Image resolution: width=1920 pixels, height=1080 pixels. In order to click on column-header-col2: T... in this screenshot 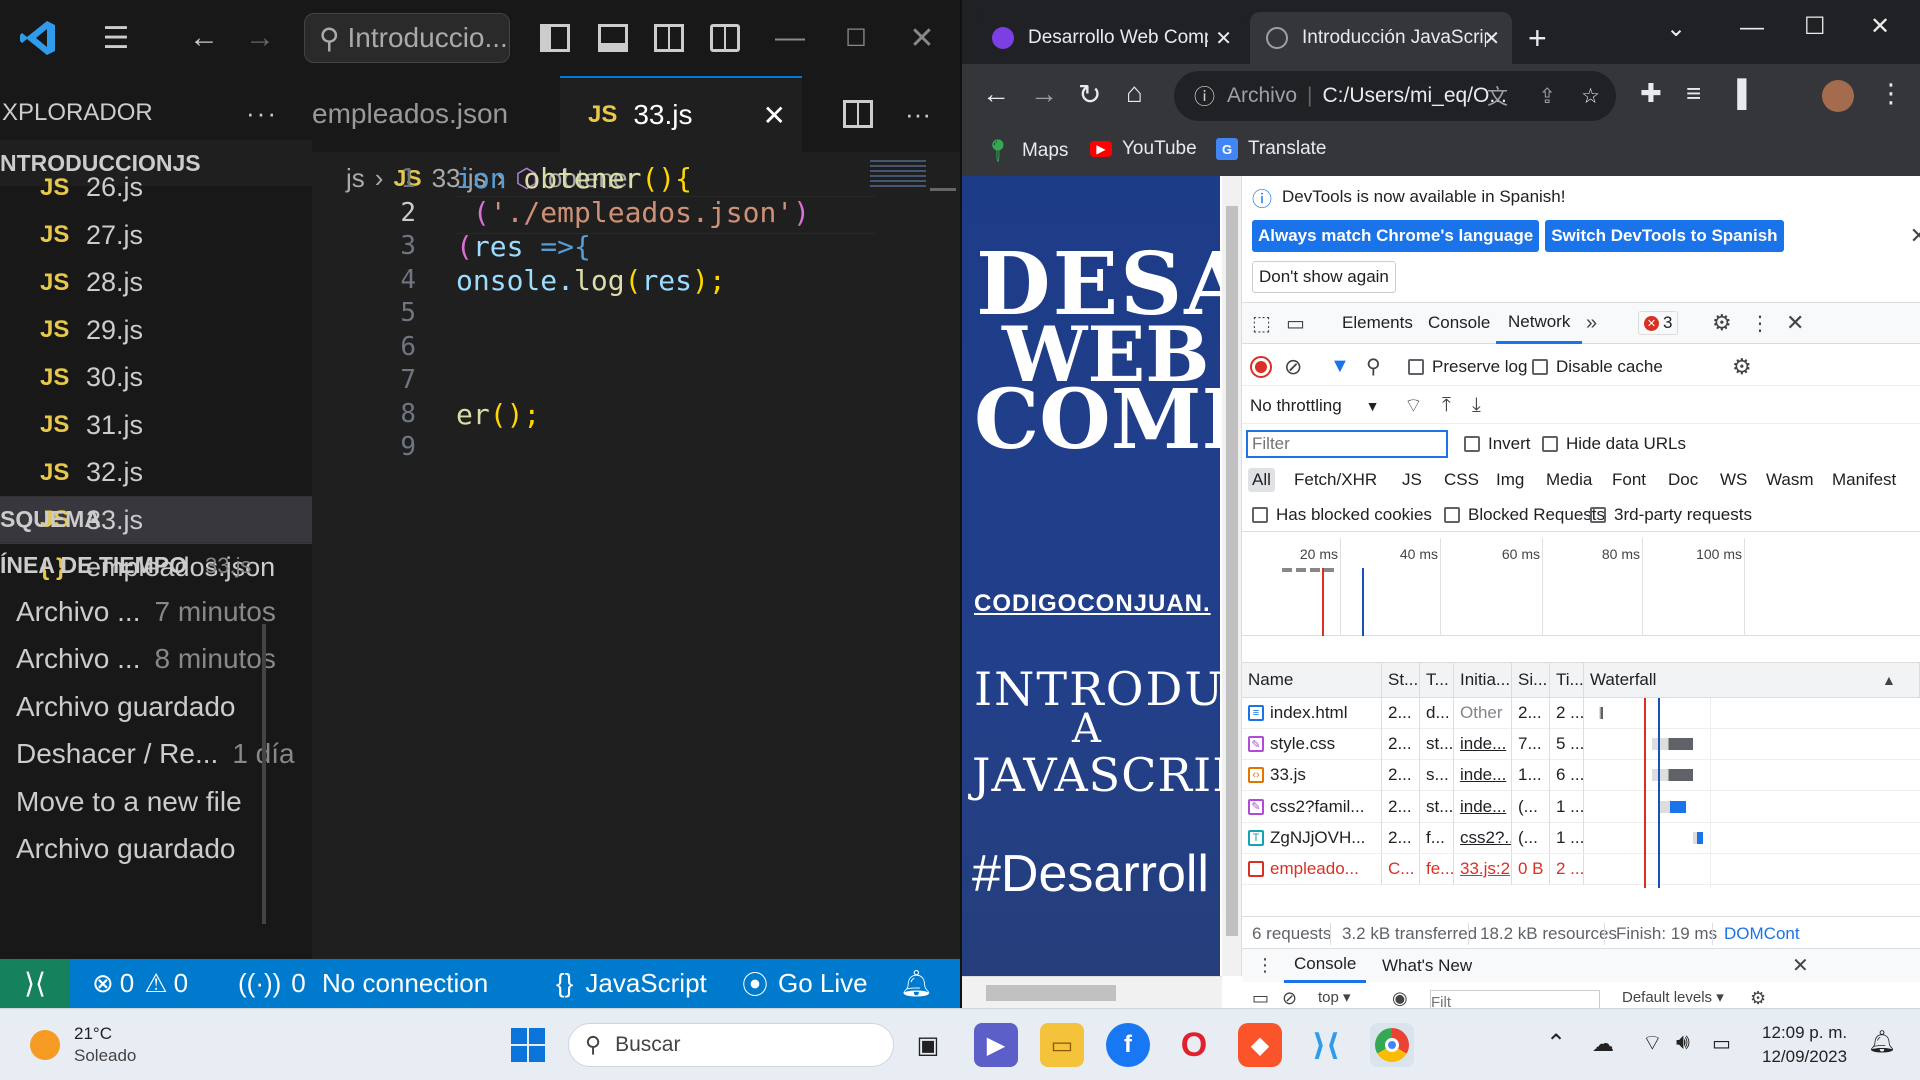, I will do `click(1437, 680)`.